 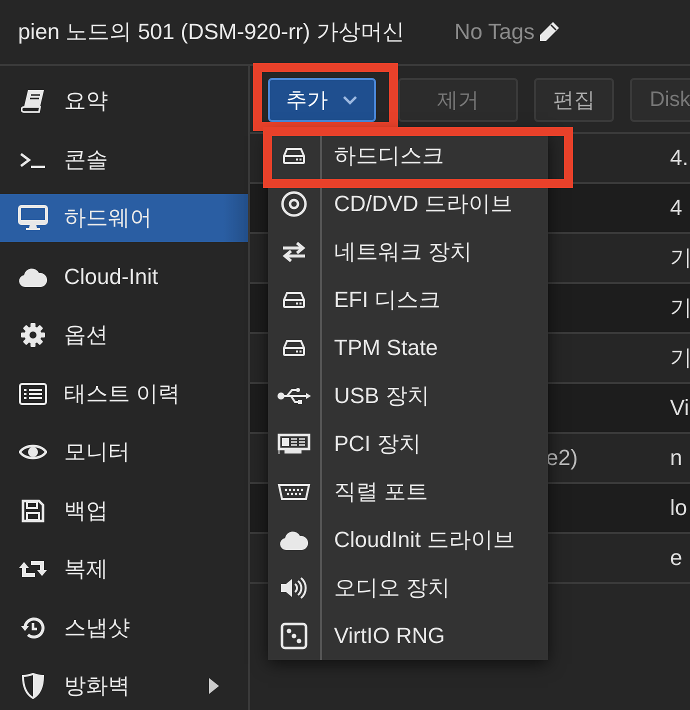 I want to click on menu-item: 오디오 장치, so click(x=386, y=588).